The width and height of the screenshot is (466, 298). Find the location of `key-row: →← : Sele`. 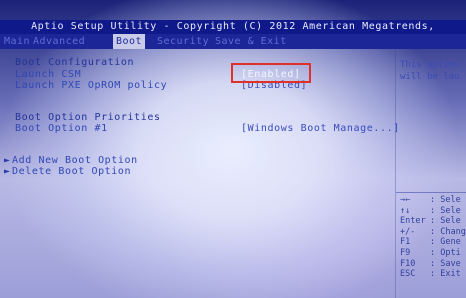

key-row: →← : Sele is located at coordinates (433, 200).